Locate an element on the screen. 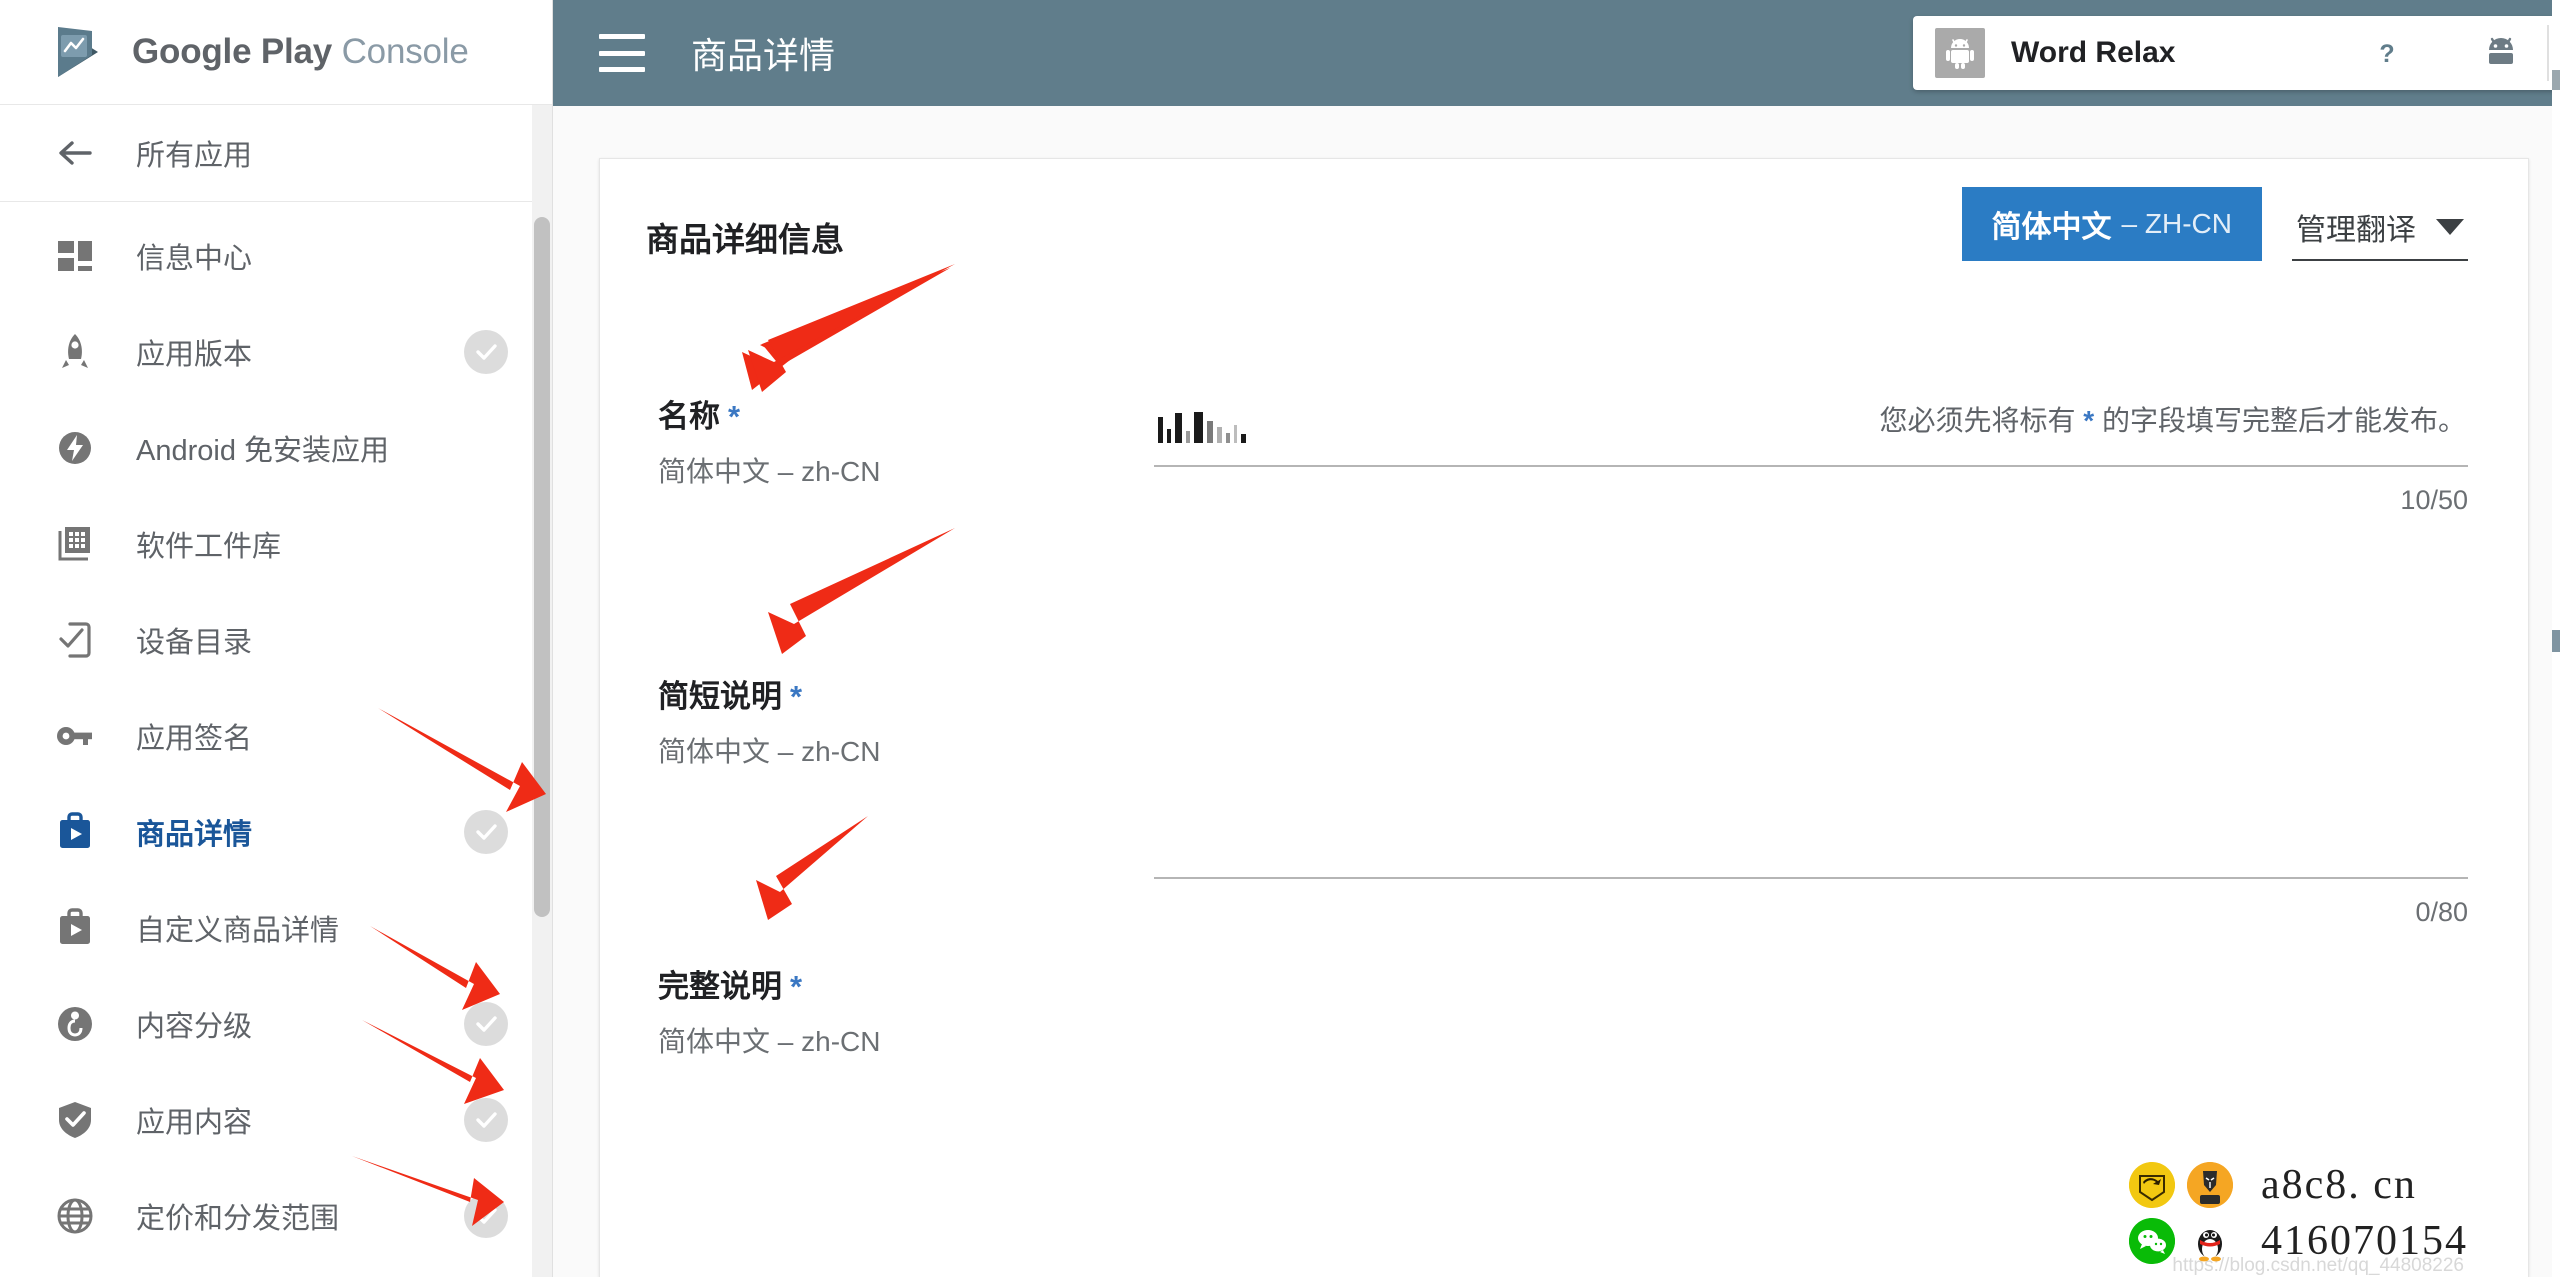 The width and height of the screenshot is (2560, 1283). label-text: 简短说明 is located at coordinates (720, 696).